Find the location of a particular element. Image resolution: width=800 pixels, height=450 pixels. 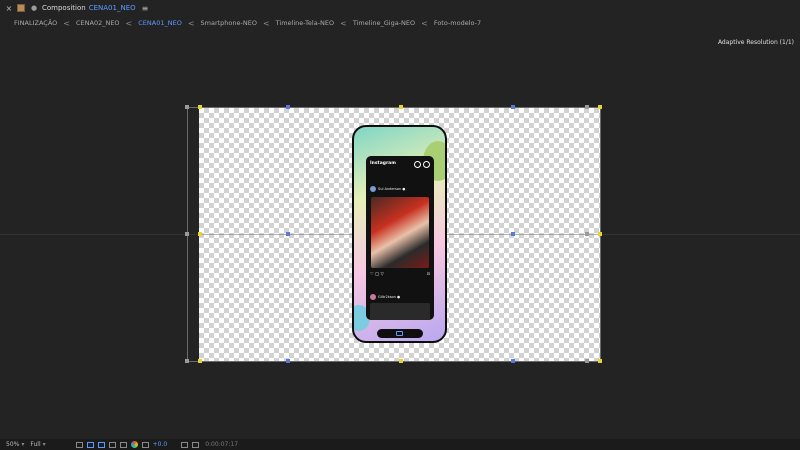

fast-previews-icon is located at coordinates (79, 444).